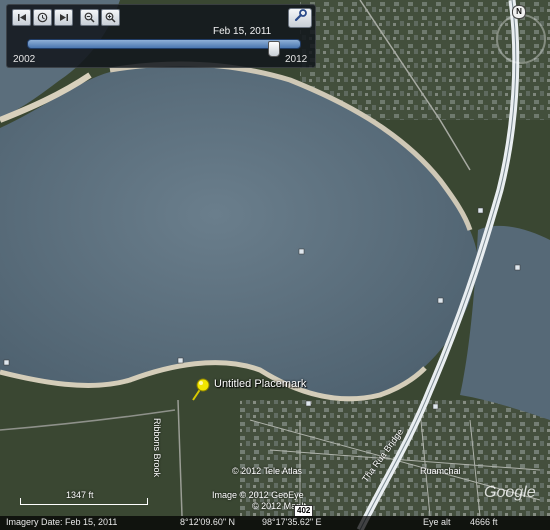 This screenshot has height=530, width=550. I want to click on imagery-date: Imagery Date: Feb 15, 2011, so click(62, 522).